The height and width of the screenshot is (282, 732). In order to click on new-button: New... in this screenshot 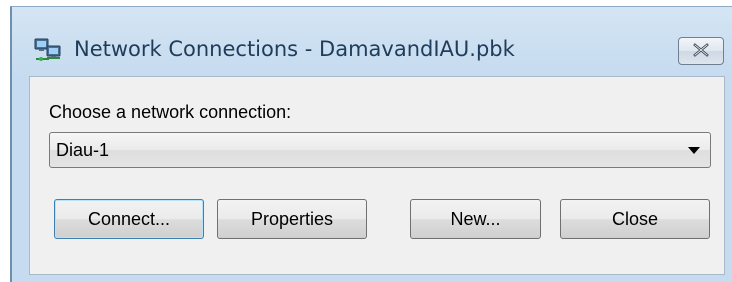, I will do `click(475, 219)`.